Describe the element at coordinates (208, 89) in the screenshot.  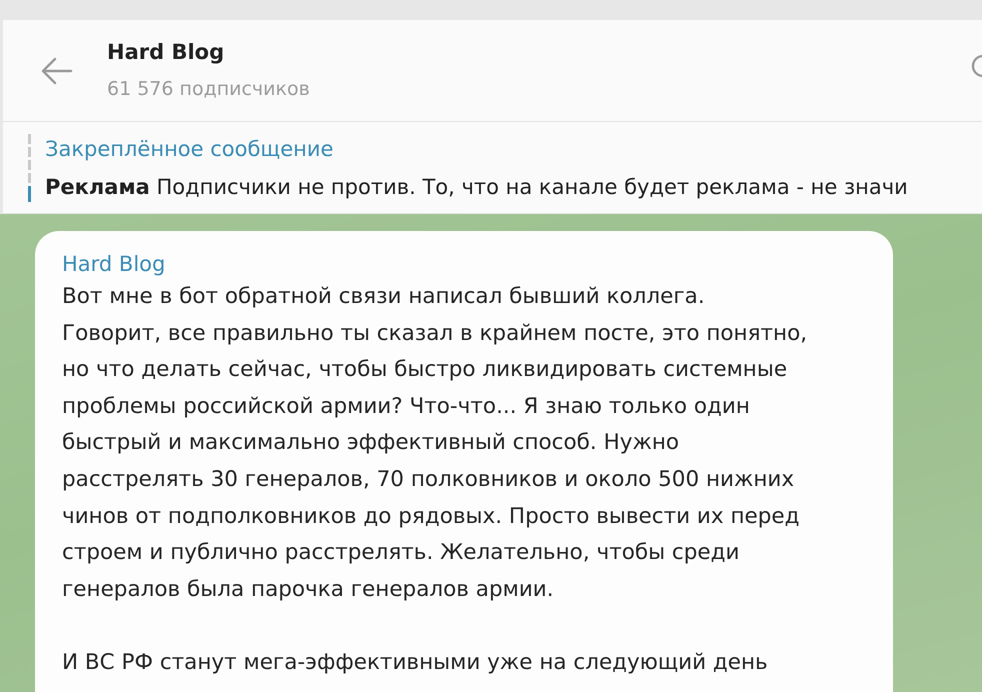
I see `subscriber-count: 61 576 подписчиков` at that location.